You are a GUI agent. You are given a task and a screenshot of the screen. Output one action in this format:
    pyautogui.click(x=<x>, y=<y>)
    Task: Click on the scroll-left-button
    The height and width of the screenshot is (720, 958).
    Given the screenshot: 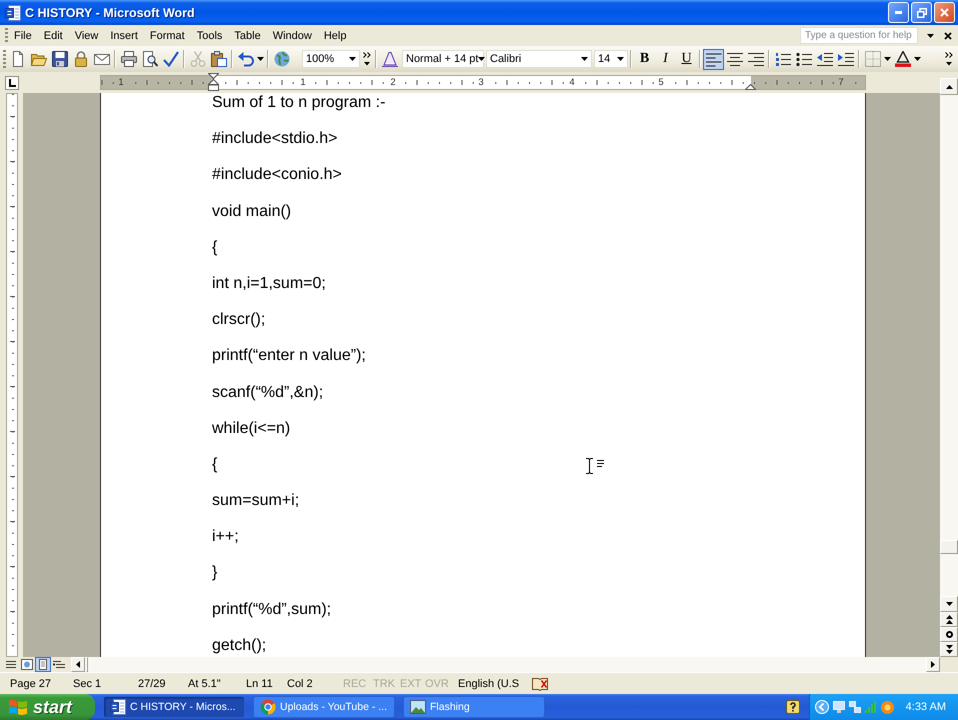 What is the action you would take?
    pyautogui.click(x=78, y=664)
    